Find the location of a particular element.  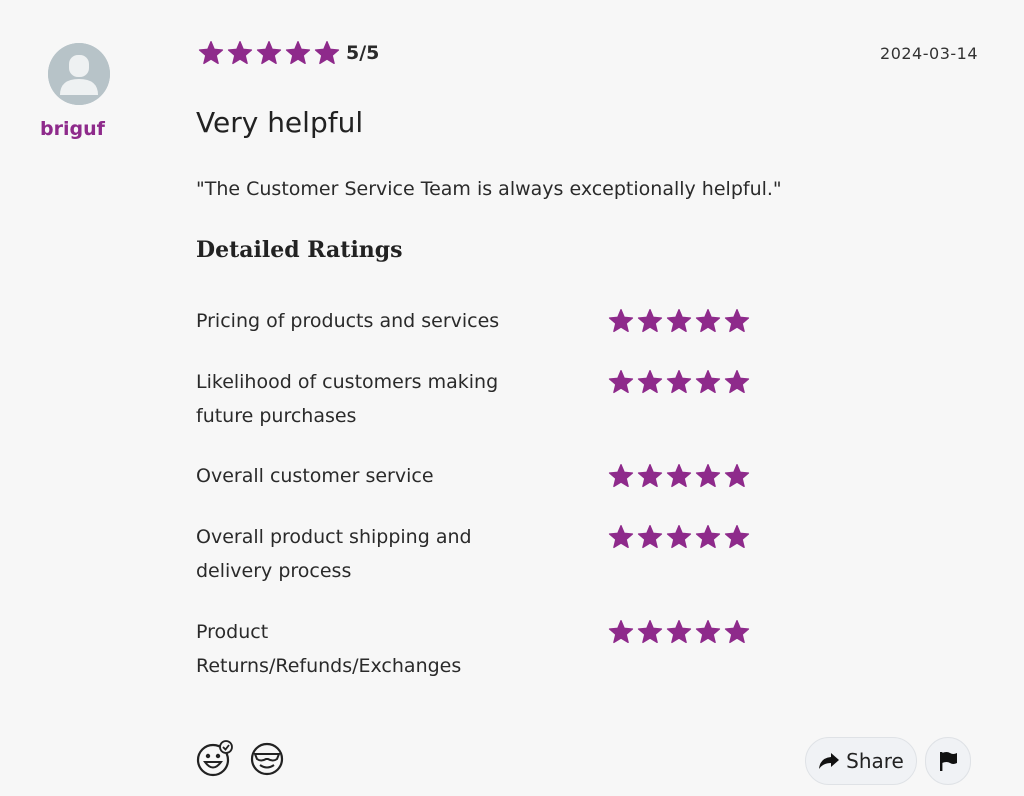

rating-label: Product Returns/Refunds/Exchanges is located at coordinates (329, 649).